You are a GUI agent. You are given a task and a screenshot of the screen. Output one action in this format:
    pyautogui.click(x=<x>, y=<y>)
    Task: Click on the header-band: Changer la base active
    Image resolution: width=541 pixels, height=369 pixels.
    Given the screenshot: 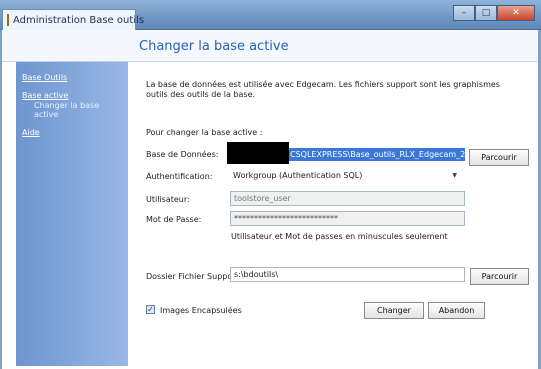 What is the action you would take?
    pyautogui.click(x=270, y=46)
    